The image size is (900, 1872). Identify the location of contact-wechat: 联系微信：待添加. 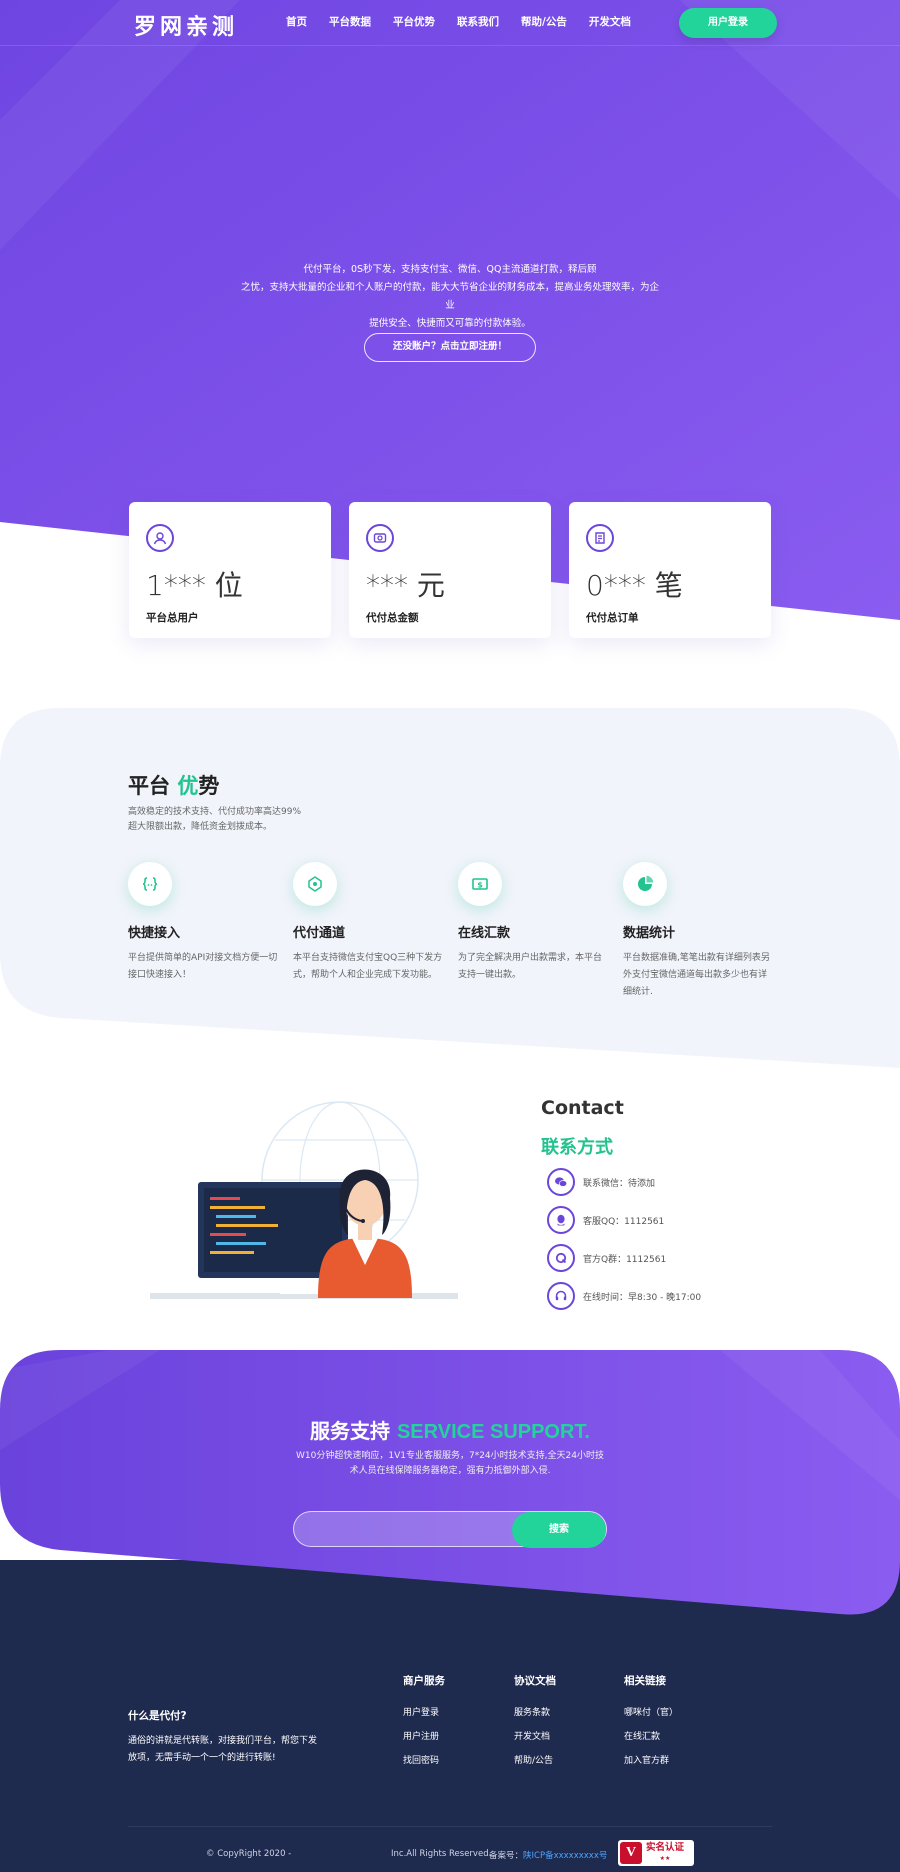
(601, 1182).